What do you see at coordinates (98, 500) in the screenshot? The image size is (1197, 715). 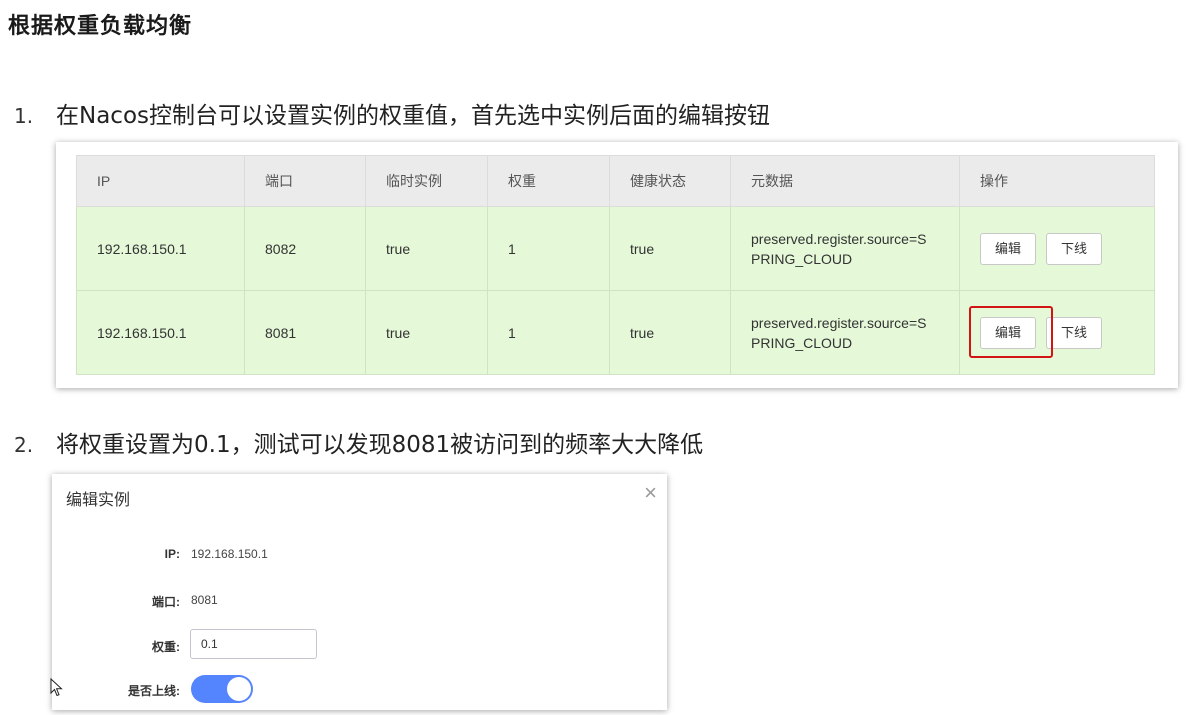 I see `dialog-title: 编辑实例` at bounding box center [98, 500].